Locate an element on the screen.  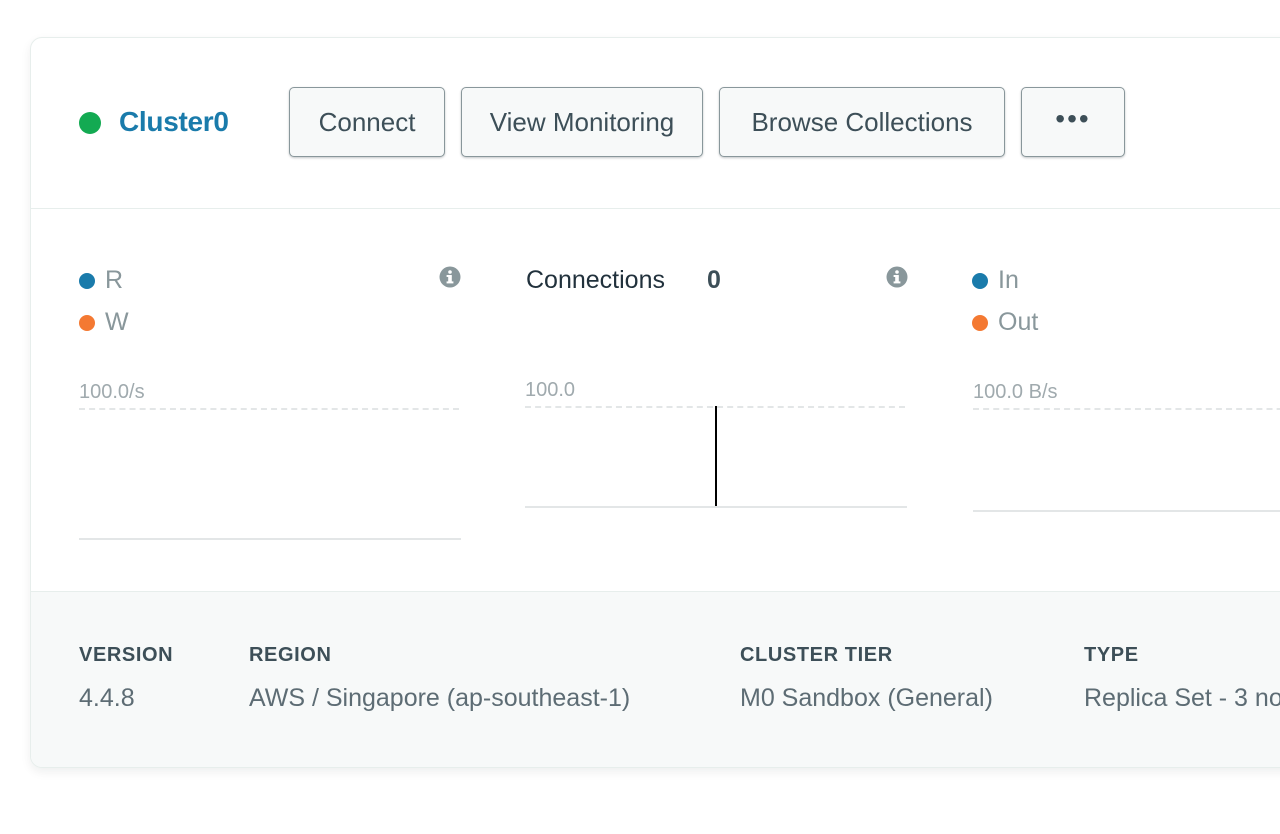
ops-chart-max-label: 100.0/s is located at coordinates (112, 392).